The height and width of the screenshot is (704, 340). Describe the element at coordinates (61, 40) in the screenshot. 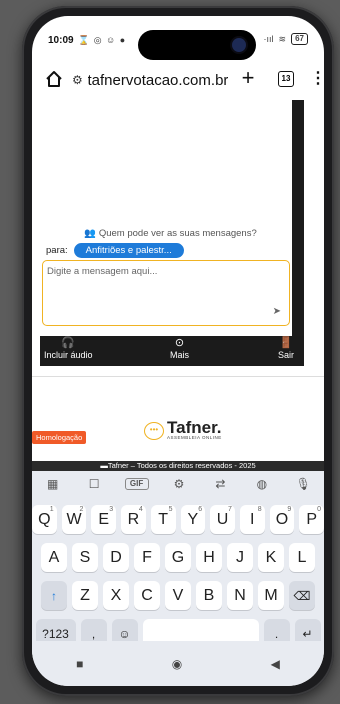

I see `status-time: 10:09` at that location.